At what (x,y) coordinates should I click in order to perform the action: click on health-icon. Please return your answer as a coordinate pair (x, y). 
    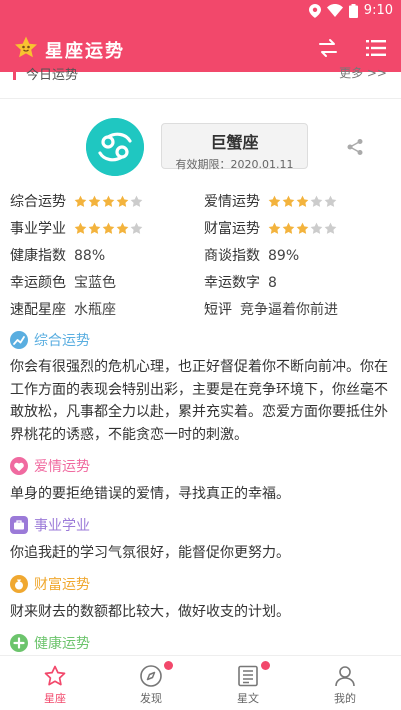
    Looking at the image, I should click on (19, 643).